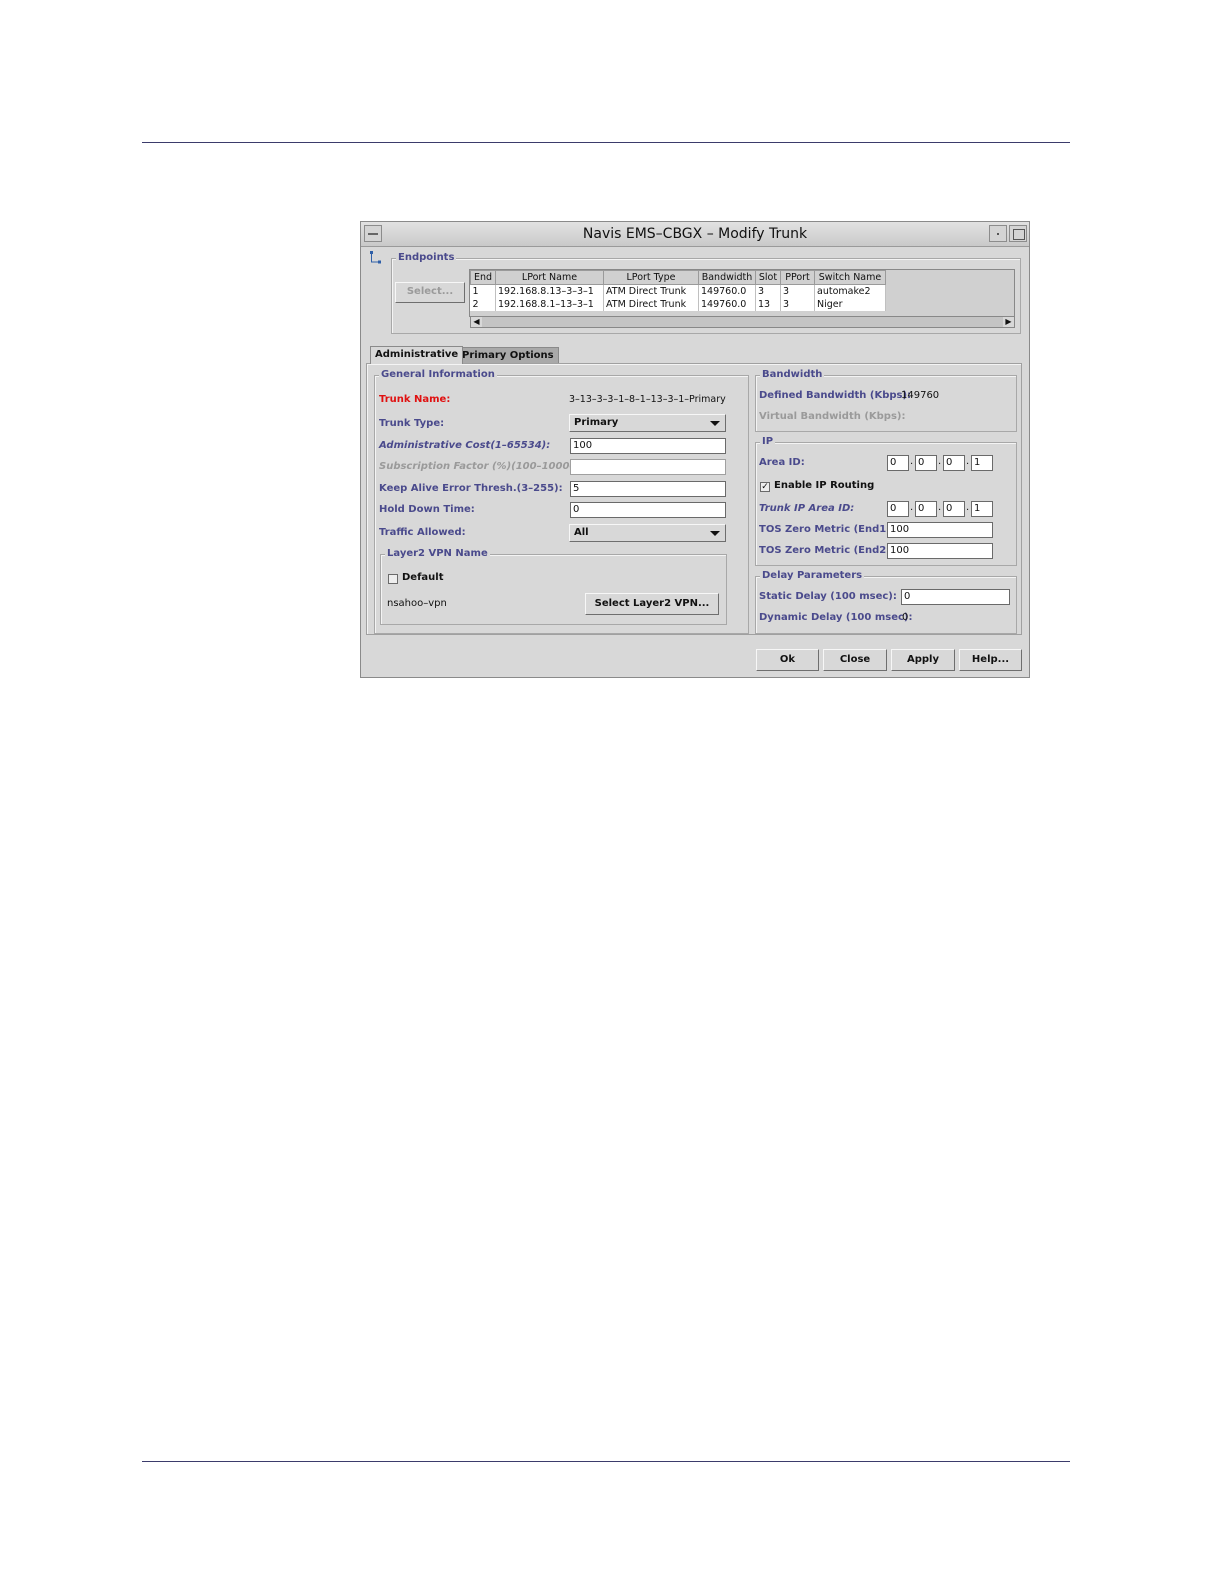 The width and height of the screenshot is (1222, 1584). I want to click on admin-cost-label: Administrative Cost(1–65534):, so click(465, 445).